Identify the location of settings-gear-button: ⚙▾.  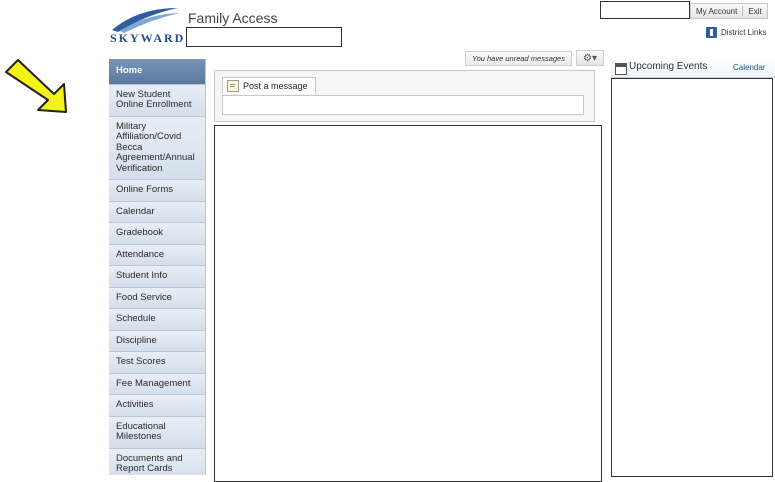
(589, 58).